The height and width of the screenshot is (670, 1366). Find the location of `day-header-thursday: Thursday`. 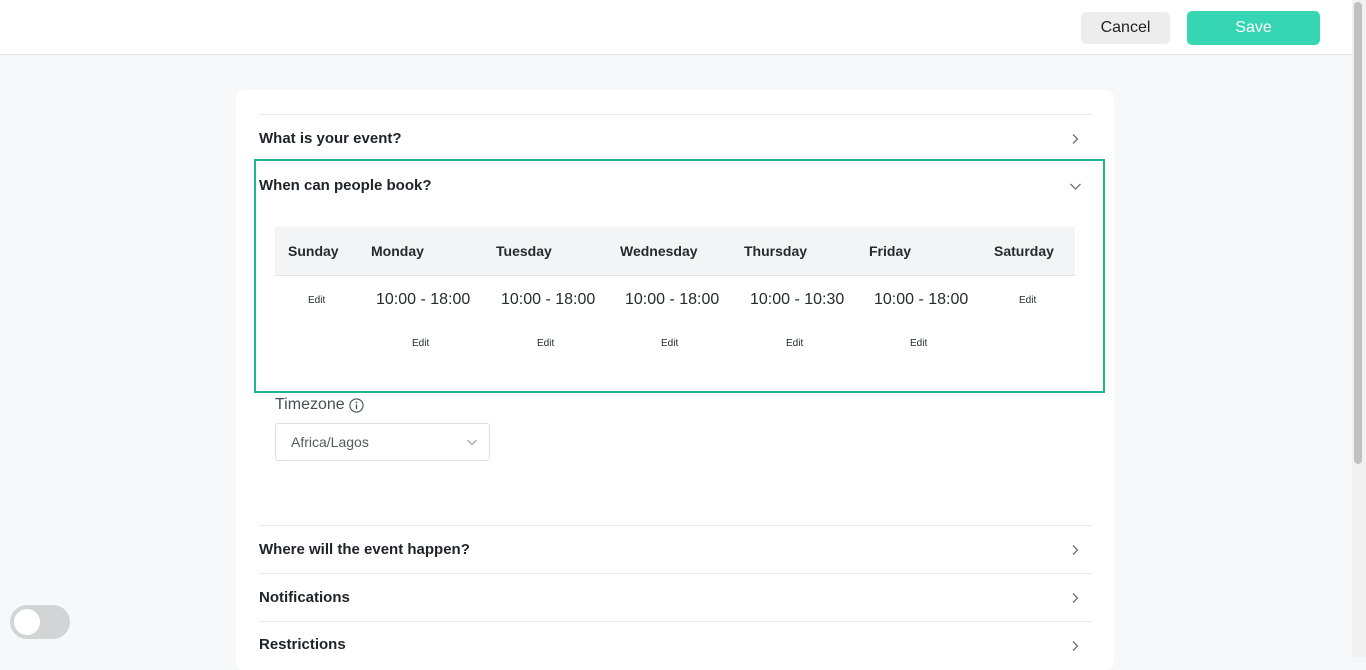

day-header-thursday: Thursday is located at coordinates (776, 251).